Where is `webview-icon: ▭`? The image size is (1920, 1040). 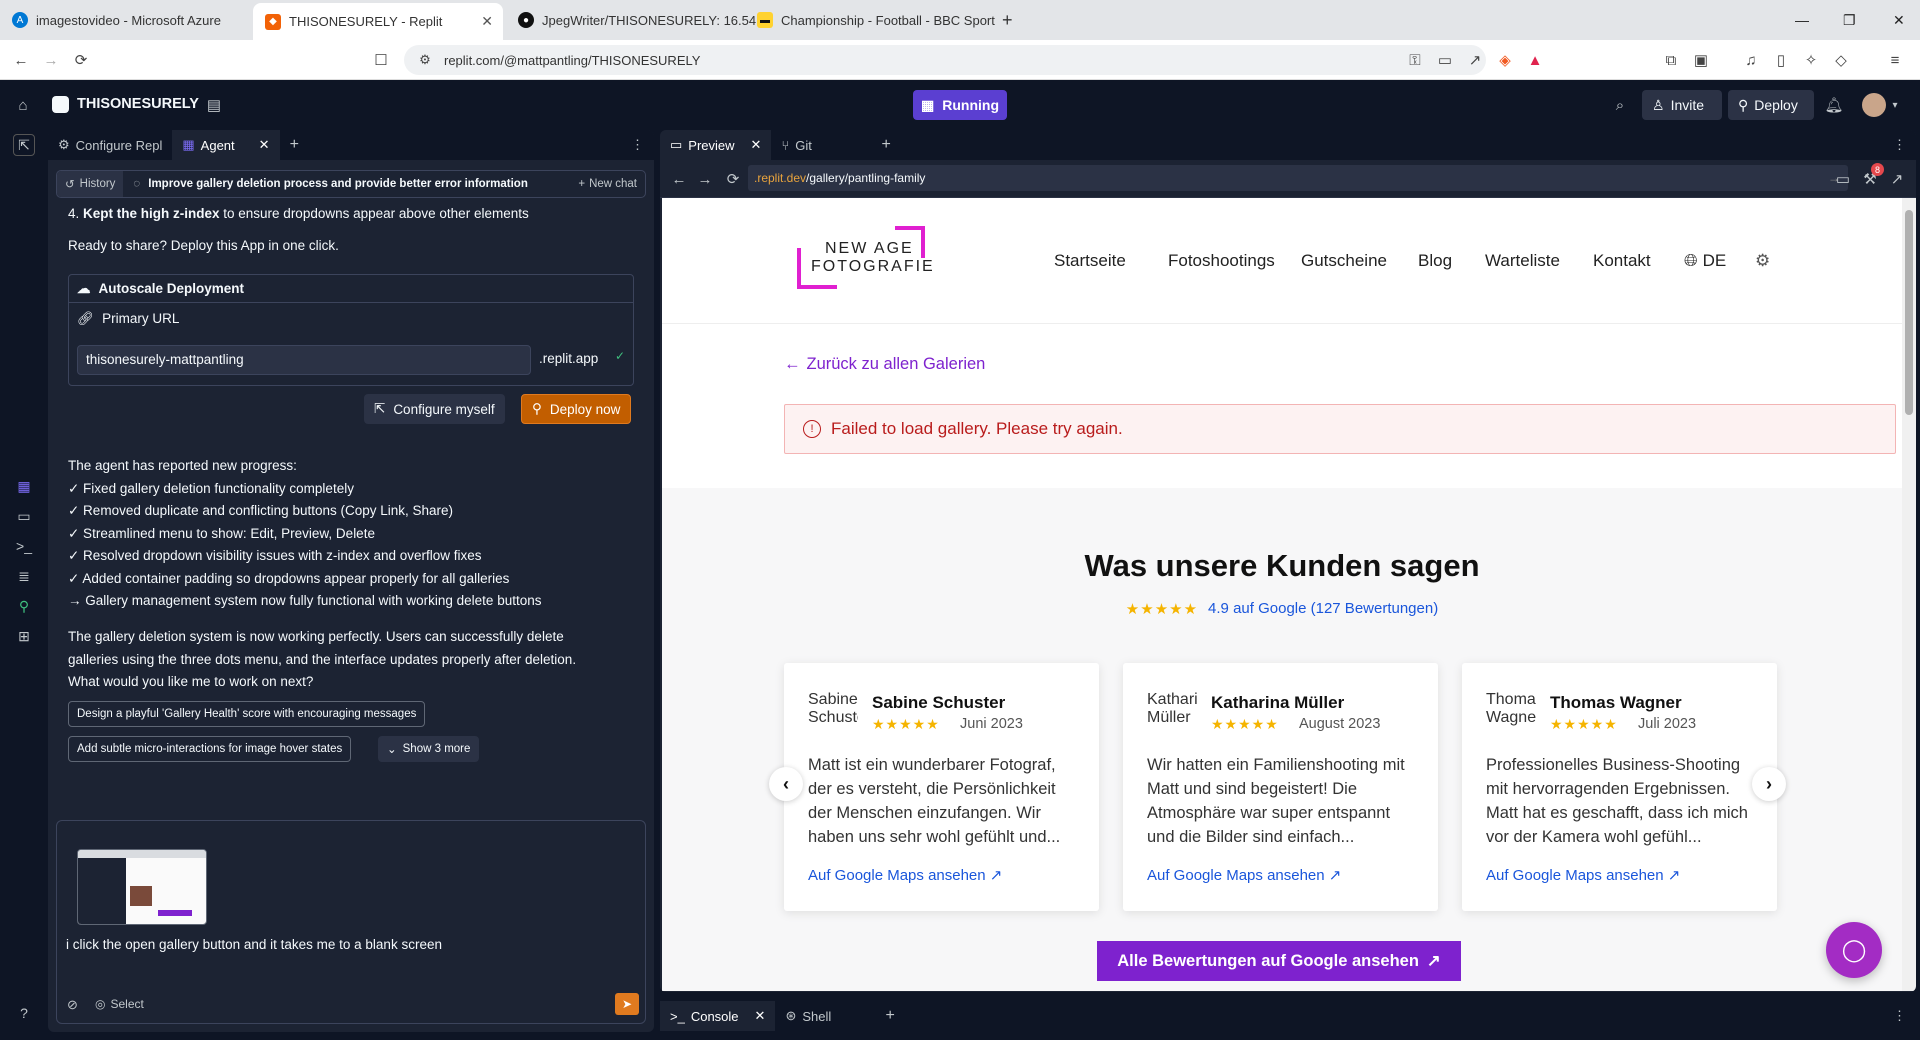 webview-icon: ▭ is located at coordinates (24, 516).